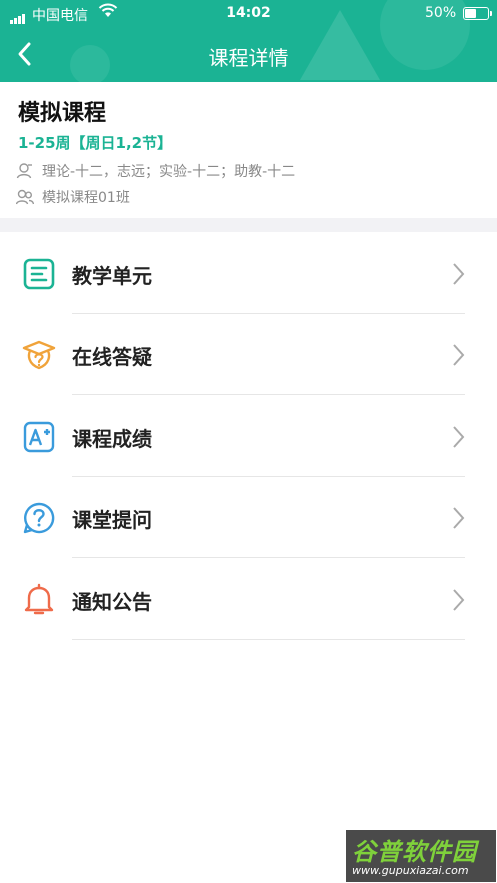 Image resolution: width=497 pixels, height=883 pixels. I want to click on watermark: 谷普软件园 www.gupuxiazai.com, so click(421, 856).